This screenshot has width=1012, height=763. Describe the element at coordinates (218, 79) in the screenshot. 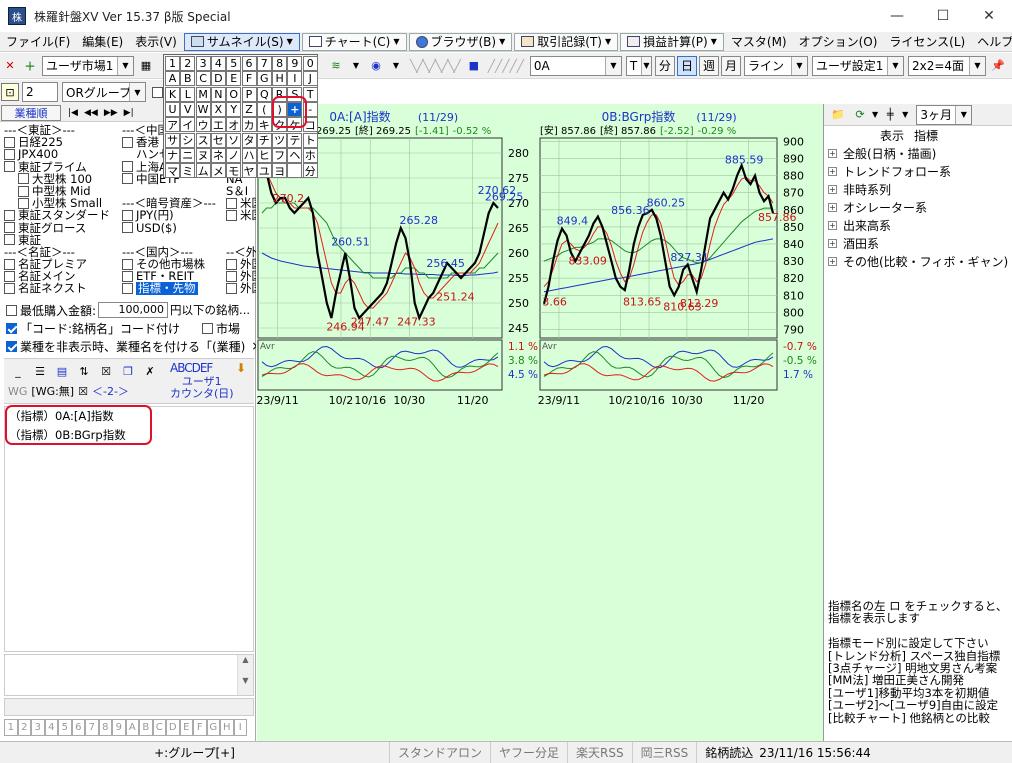

I see `kana-key: D` at that location.